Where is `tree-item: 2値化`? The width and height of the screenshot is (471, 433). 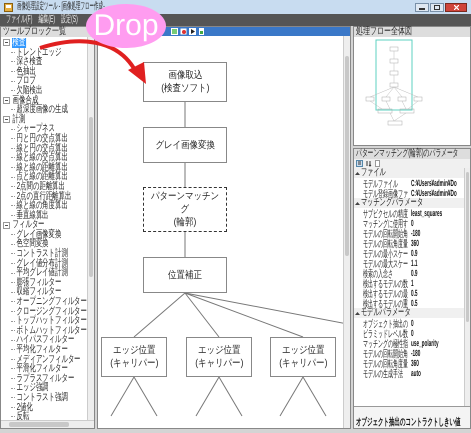
tree-item: 2値化 is located at coordinates (25, 407).